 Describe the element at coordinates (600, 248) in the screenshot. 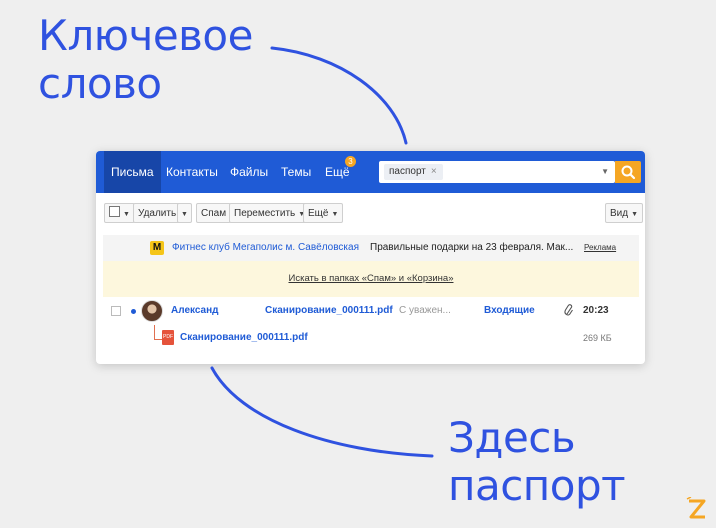

I see `ad-tag: Реклама` at that location.